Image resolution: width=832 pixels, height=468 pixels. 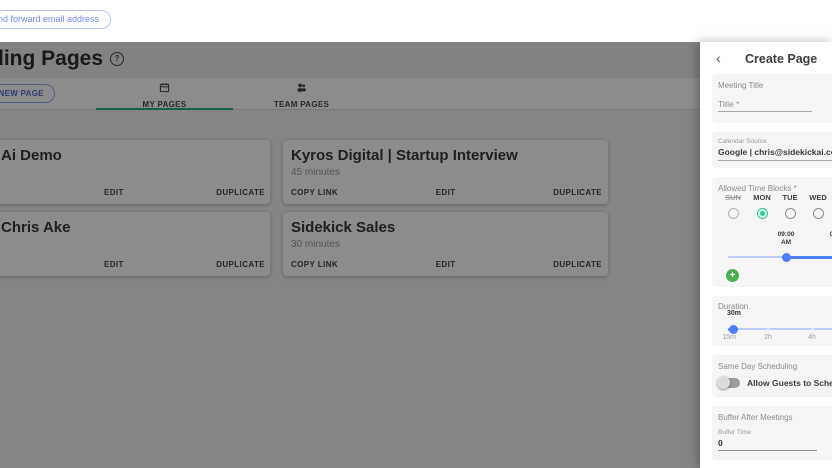 What do you see at coordinates (732, 275) in the screenshot?
I see `add-time-block-button: +` at bounding box center [732, 275].